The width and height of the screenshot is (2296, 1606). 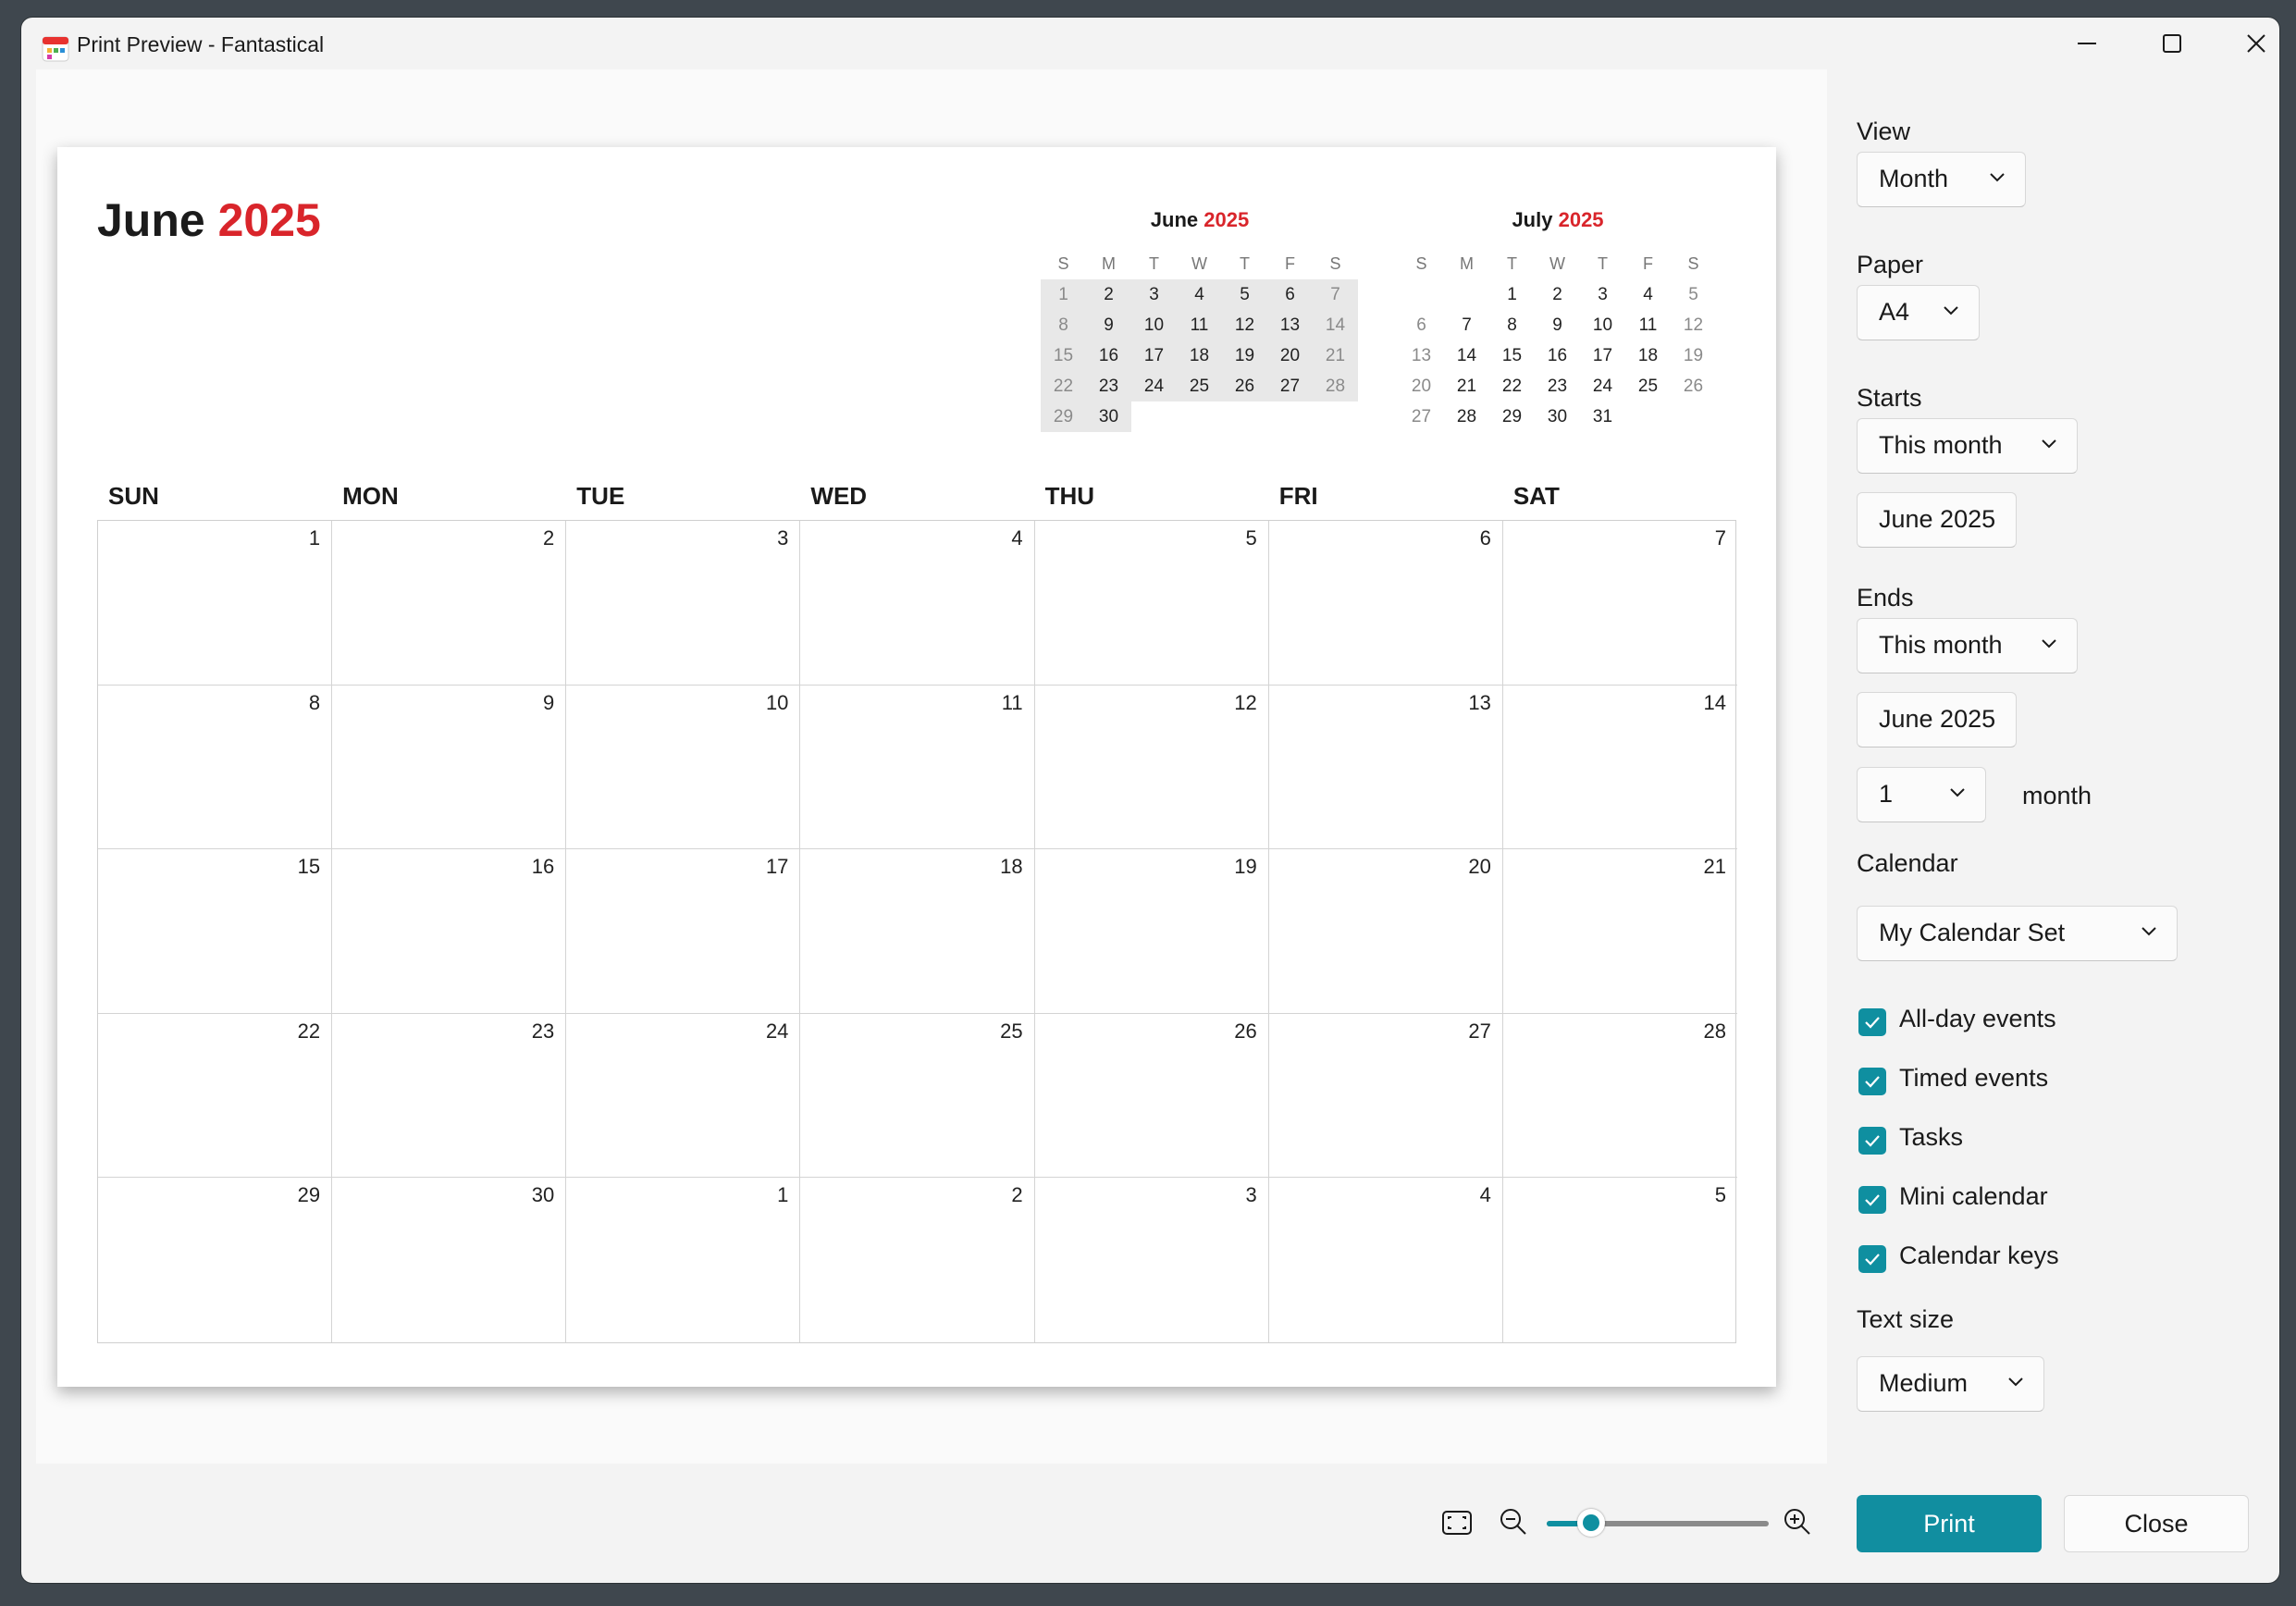 What do you see at coordinates (2172, 44) in the screenshot?
I see `maximize-button` at bounding box center [2172, 44].